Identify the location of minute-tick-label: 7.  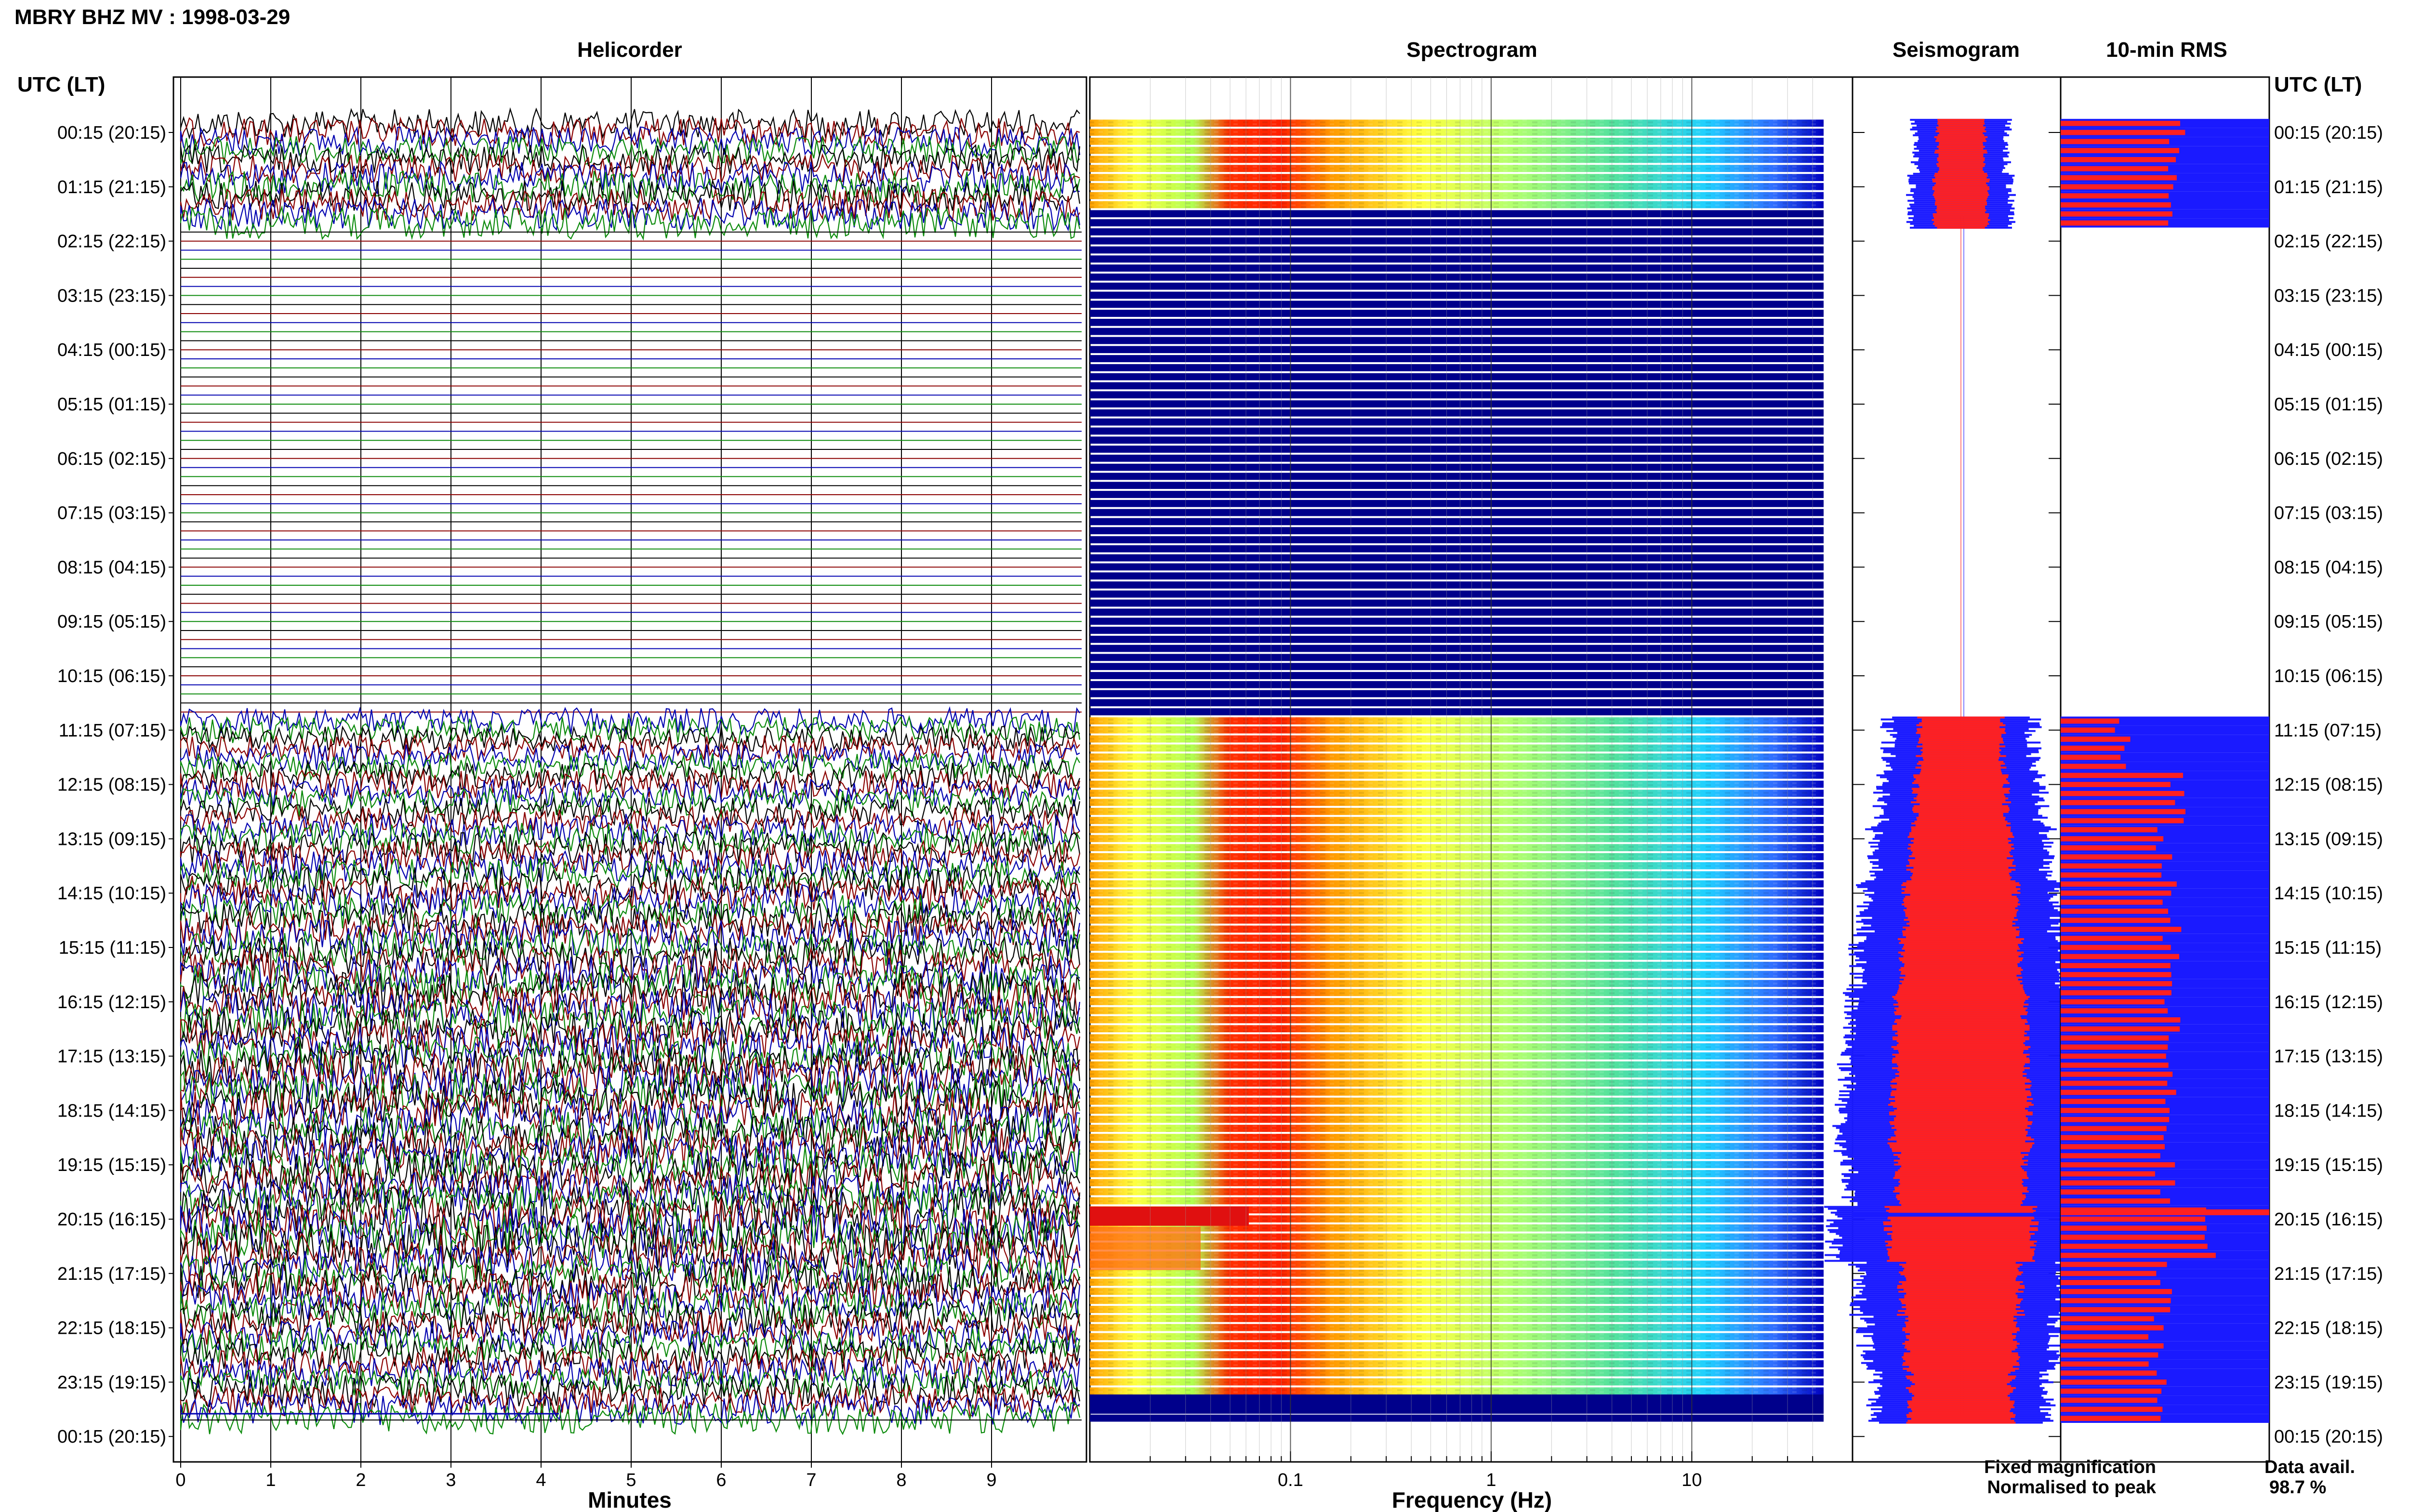
(811, 1480).